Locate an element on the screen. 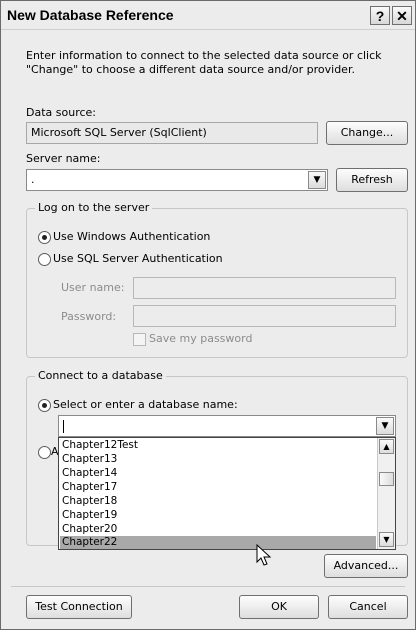  test-connection-button: Test Connection is located at coordinates (79, 607).